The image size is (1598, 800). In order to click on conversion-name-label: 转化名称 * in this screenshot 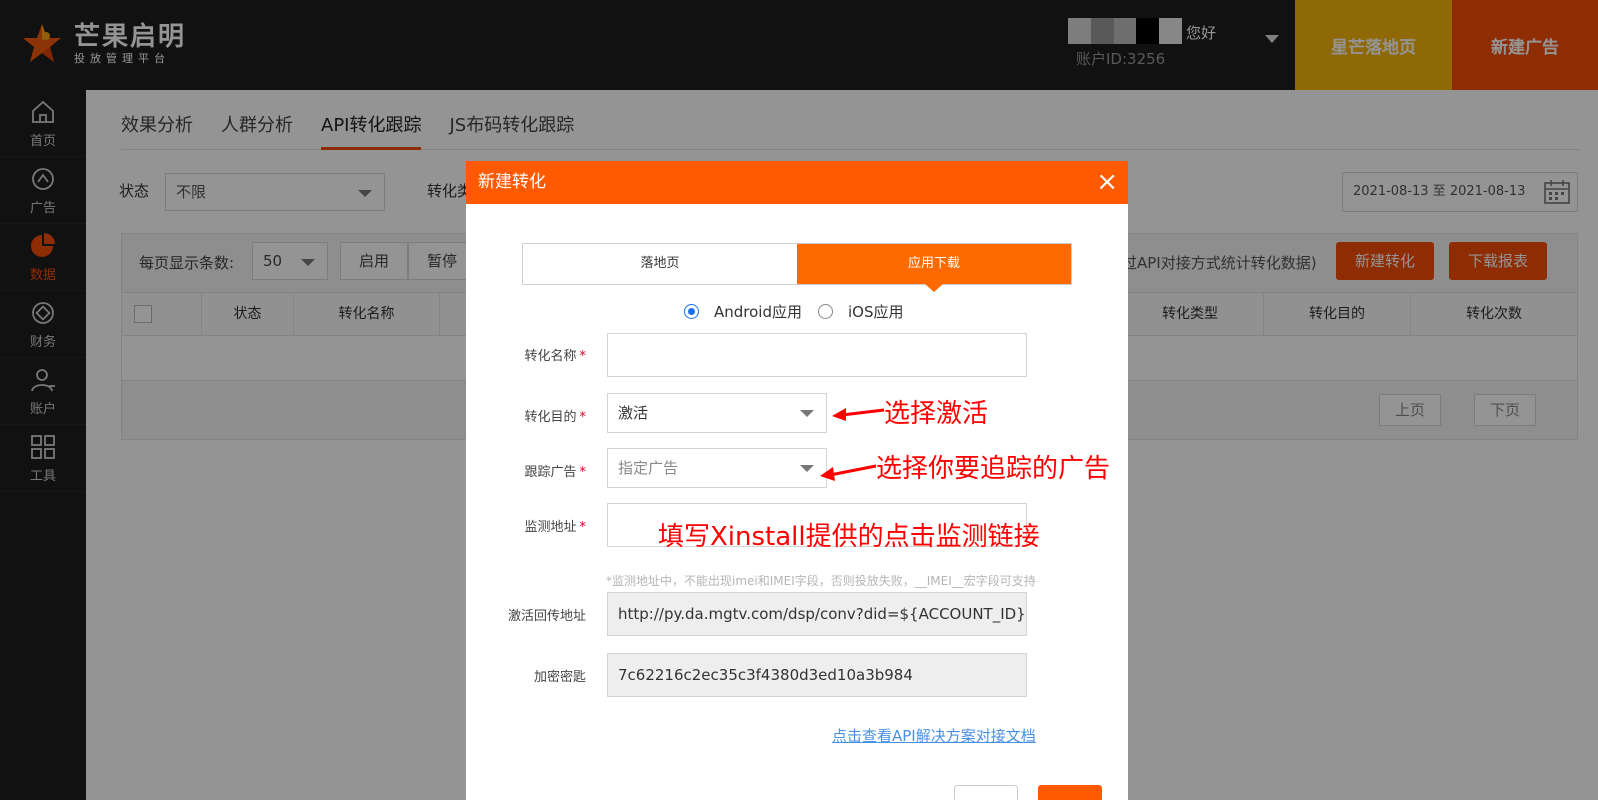, I will do `click(555, 356)`.